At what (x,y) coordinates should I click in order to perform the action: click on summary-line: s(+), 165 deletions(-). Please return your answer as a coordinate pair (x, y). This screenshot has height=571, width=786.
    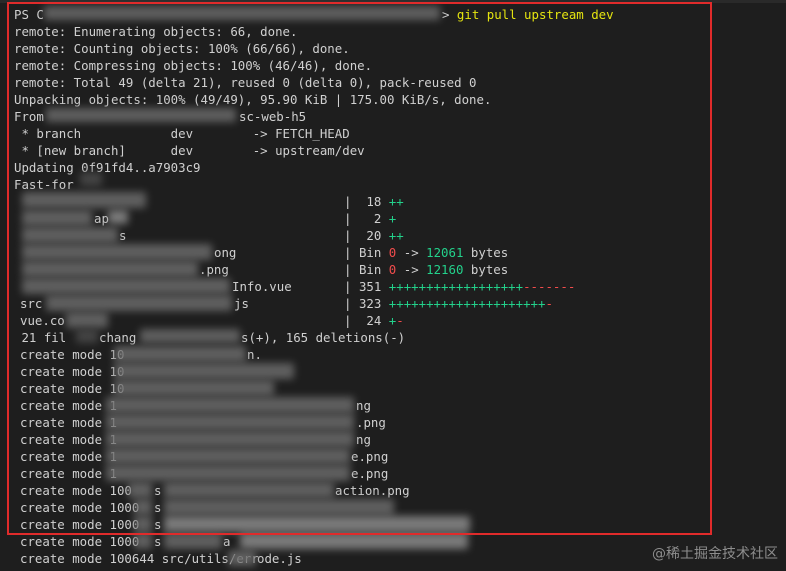
    Looking at the image, I should click on (323, 337).